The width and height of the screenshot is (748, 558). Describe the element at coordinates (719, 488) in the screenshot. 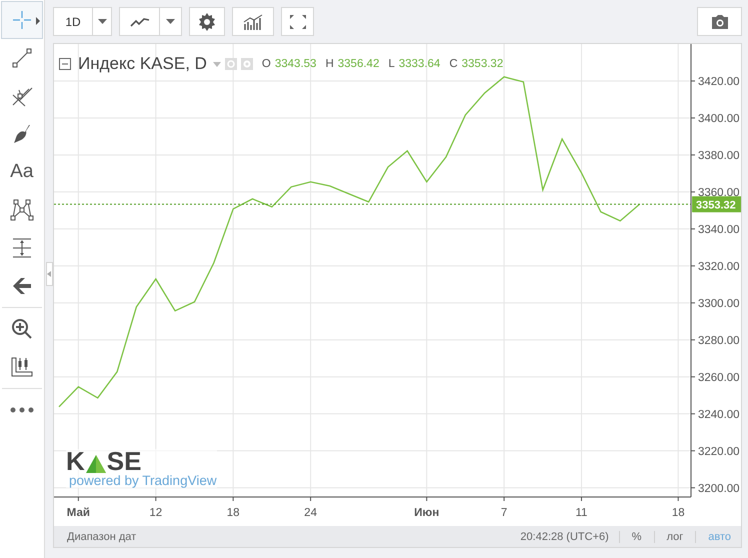

I see `price-label: 3200.00` at that location.